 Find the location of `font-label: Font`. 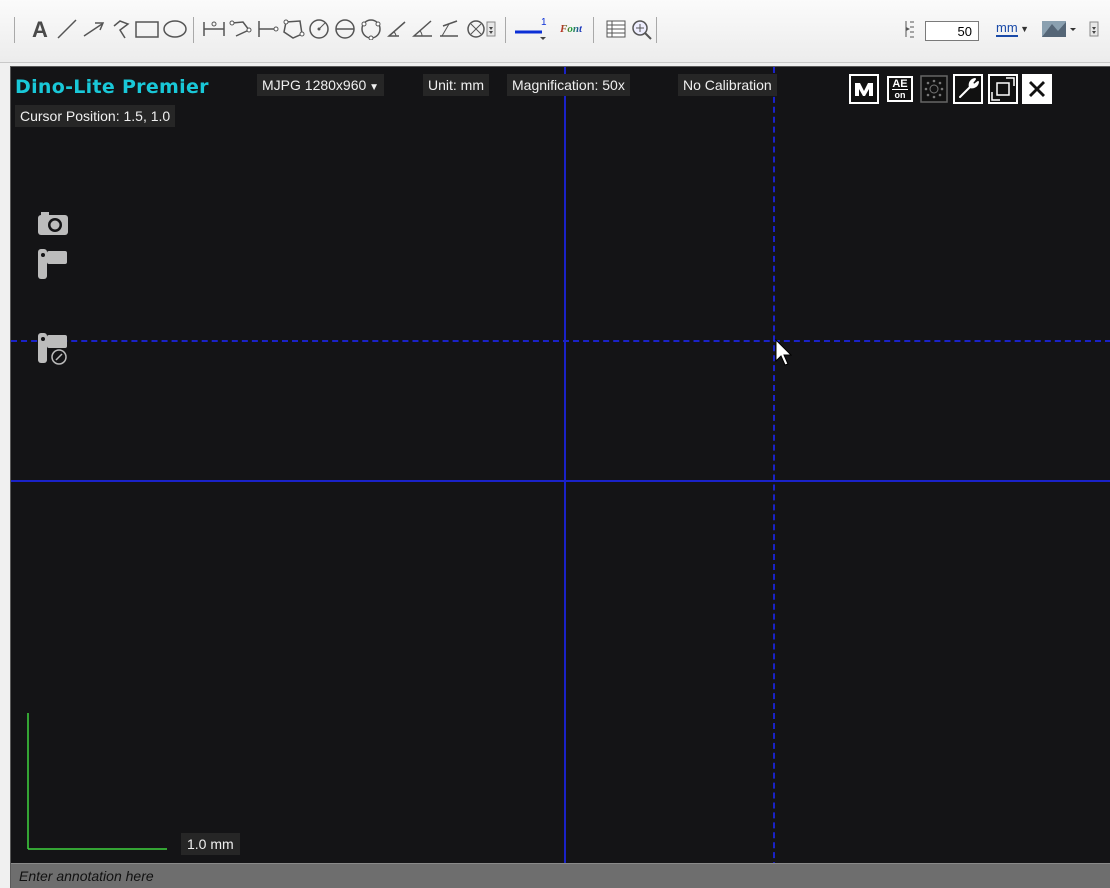

font-label: Font is located at coordinates (570, 29).